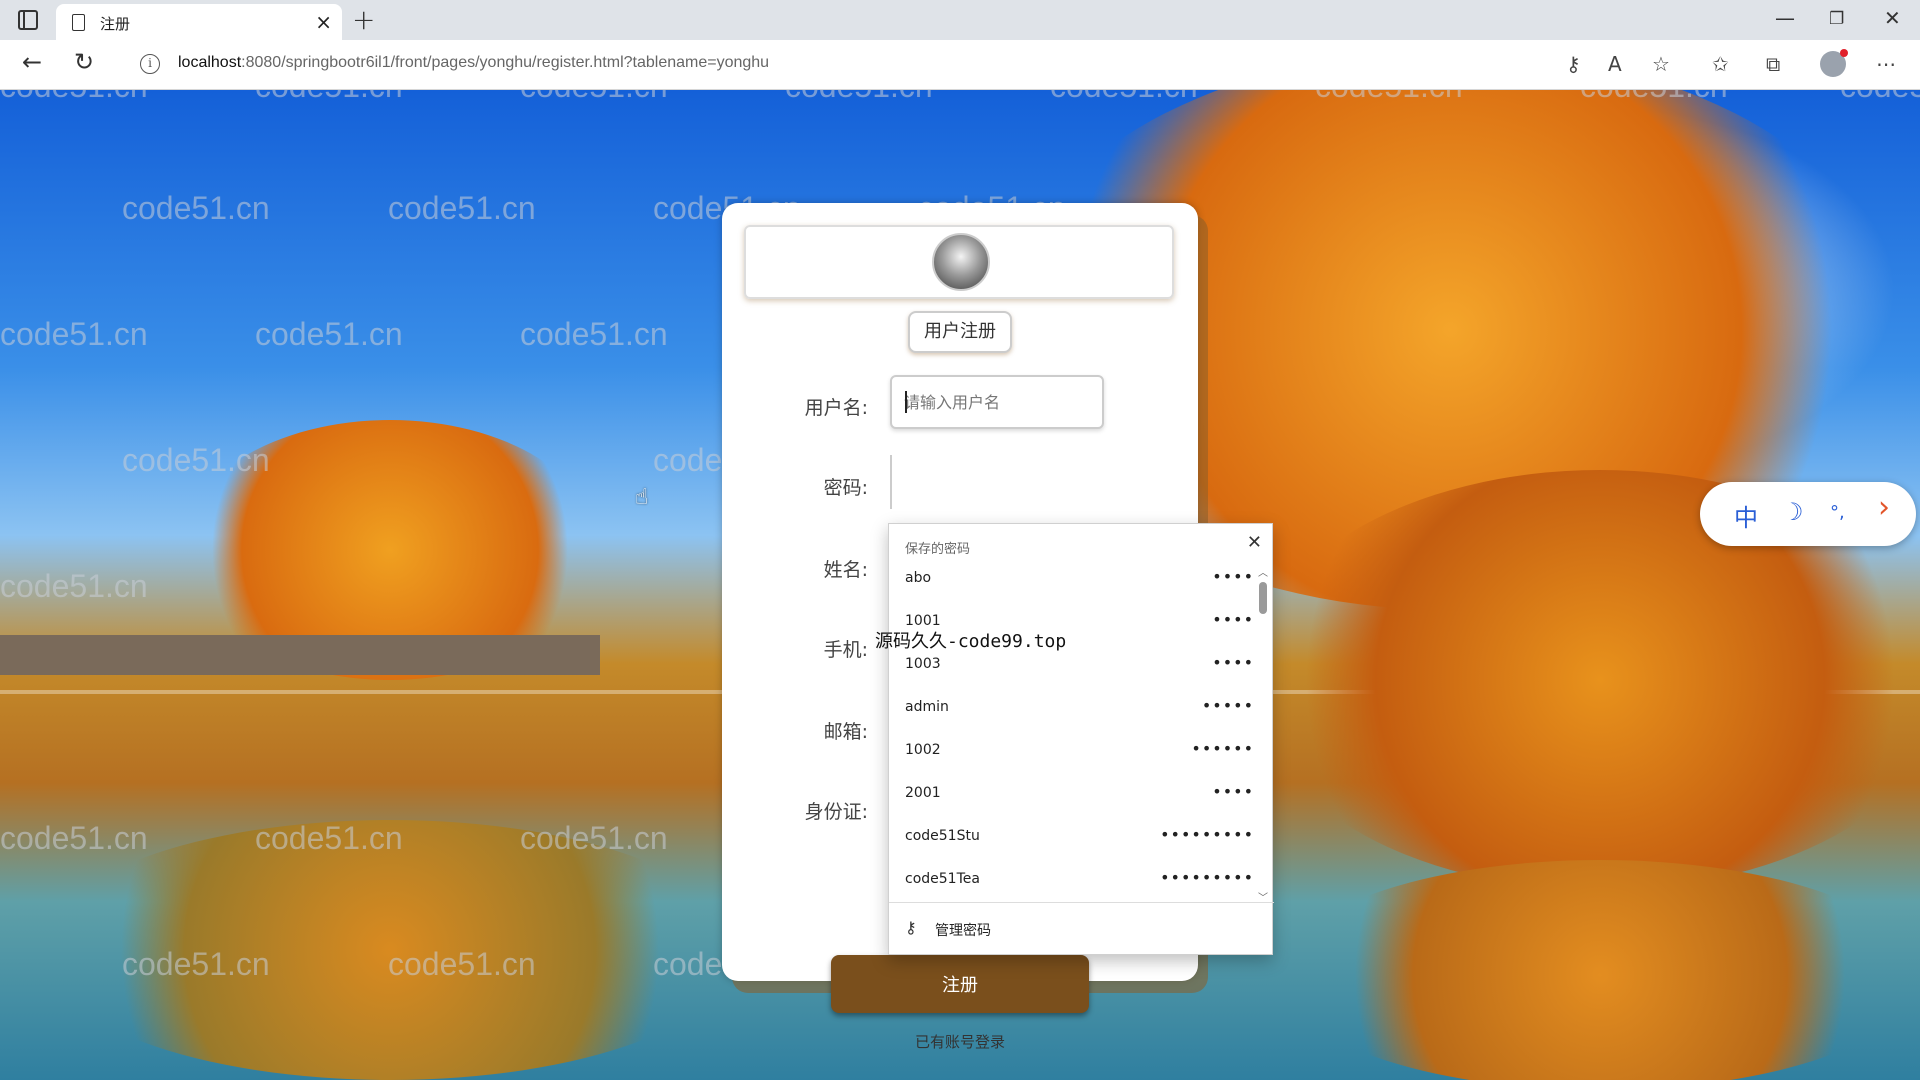 Image resolution: width=1920 pixels, height=1080 pixels. I want to click on new-tab-icon: +, so click(363, 19).